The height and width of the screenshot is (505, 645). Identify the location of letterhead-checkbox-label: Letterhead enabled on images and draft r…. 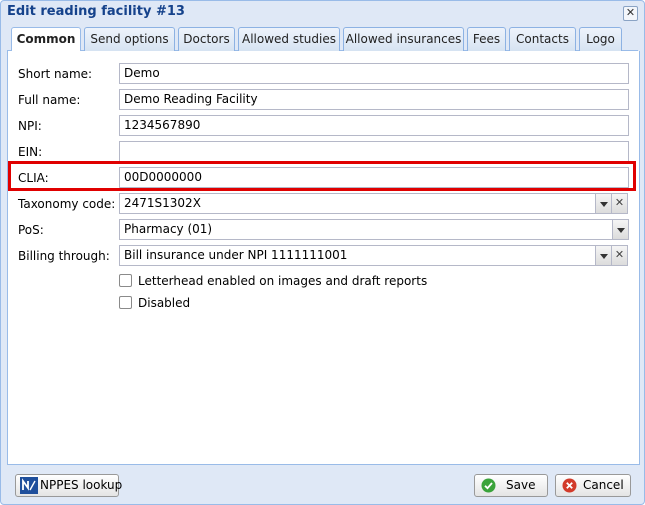
(282, 281).